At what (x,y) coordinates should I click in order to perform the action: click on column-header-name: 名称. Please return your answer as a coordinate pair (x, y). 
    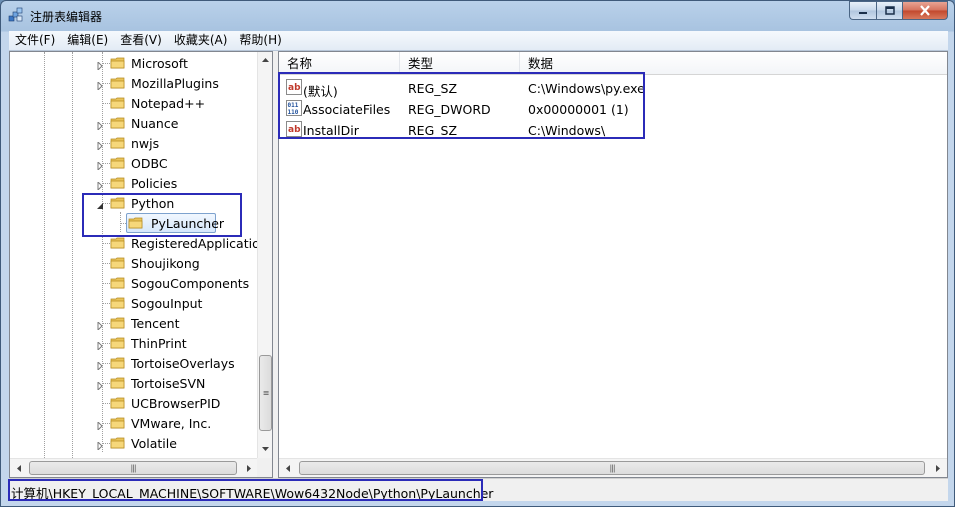
    Looking at the image, I should click on (339, 63).